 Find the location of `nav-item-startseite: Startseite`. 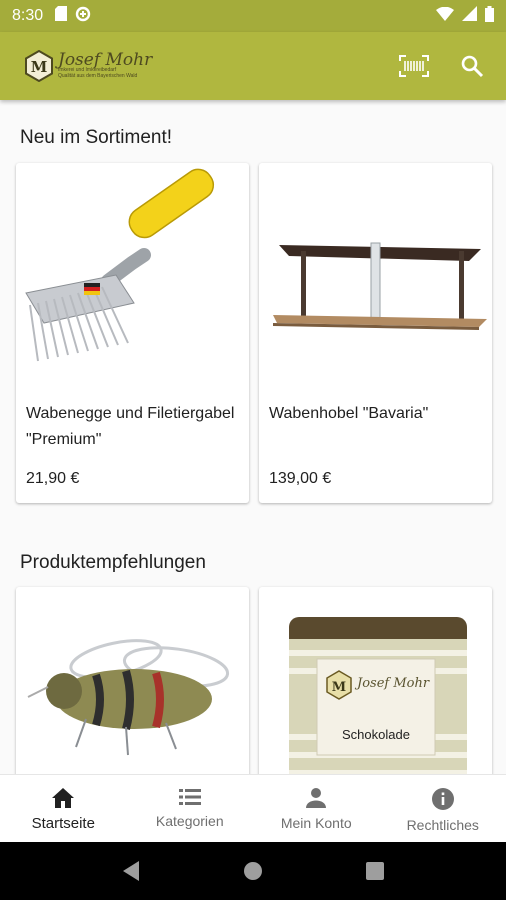

nav-item-startseite: Startseite is located at coordinates (63, 808).